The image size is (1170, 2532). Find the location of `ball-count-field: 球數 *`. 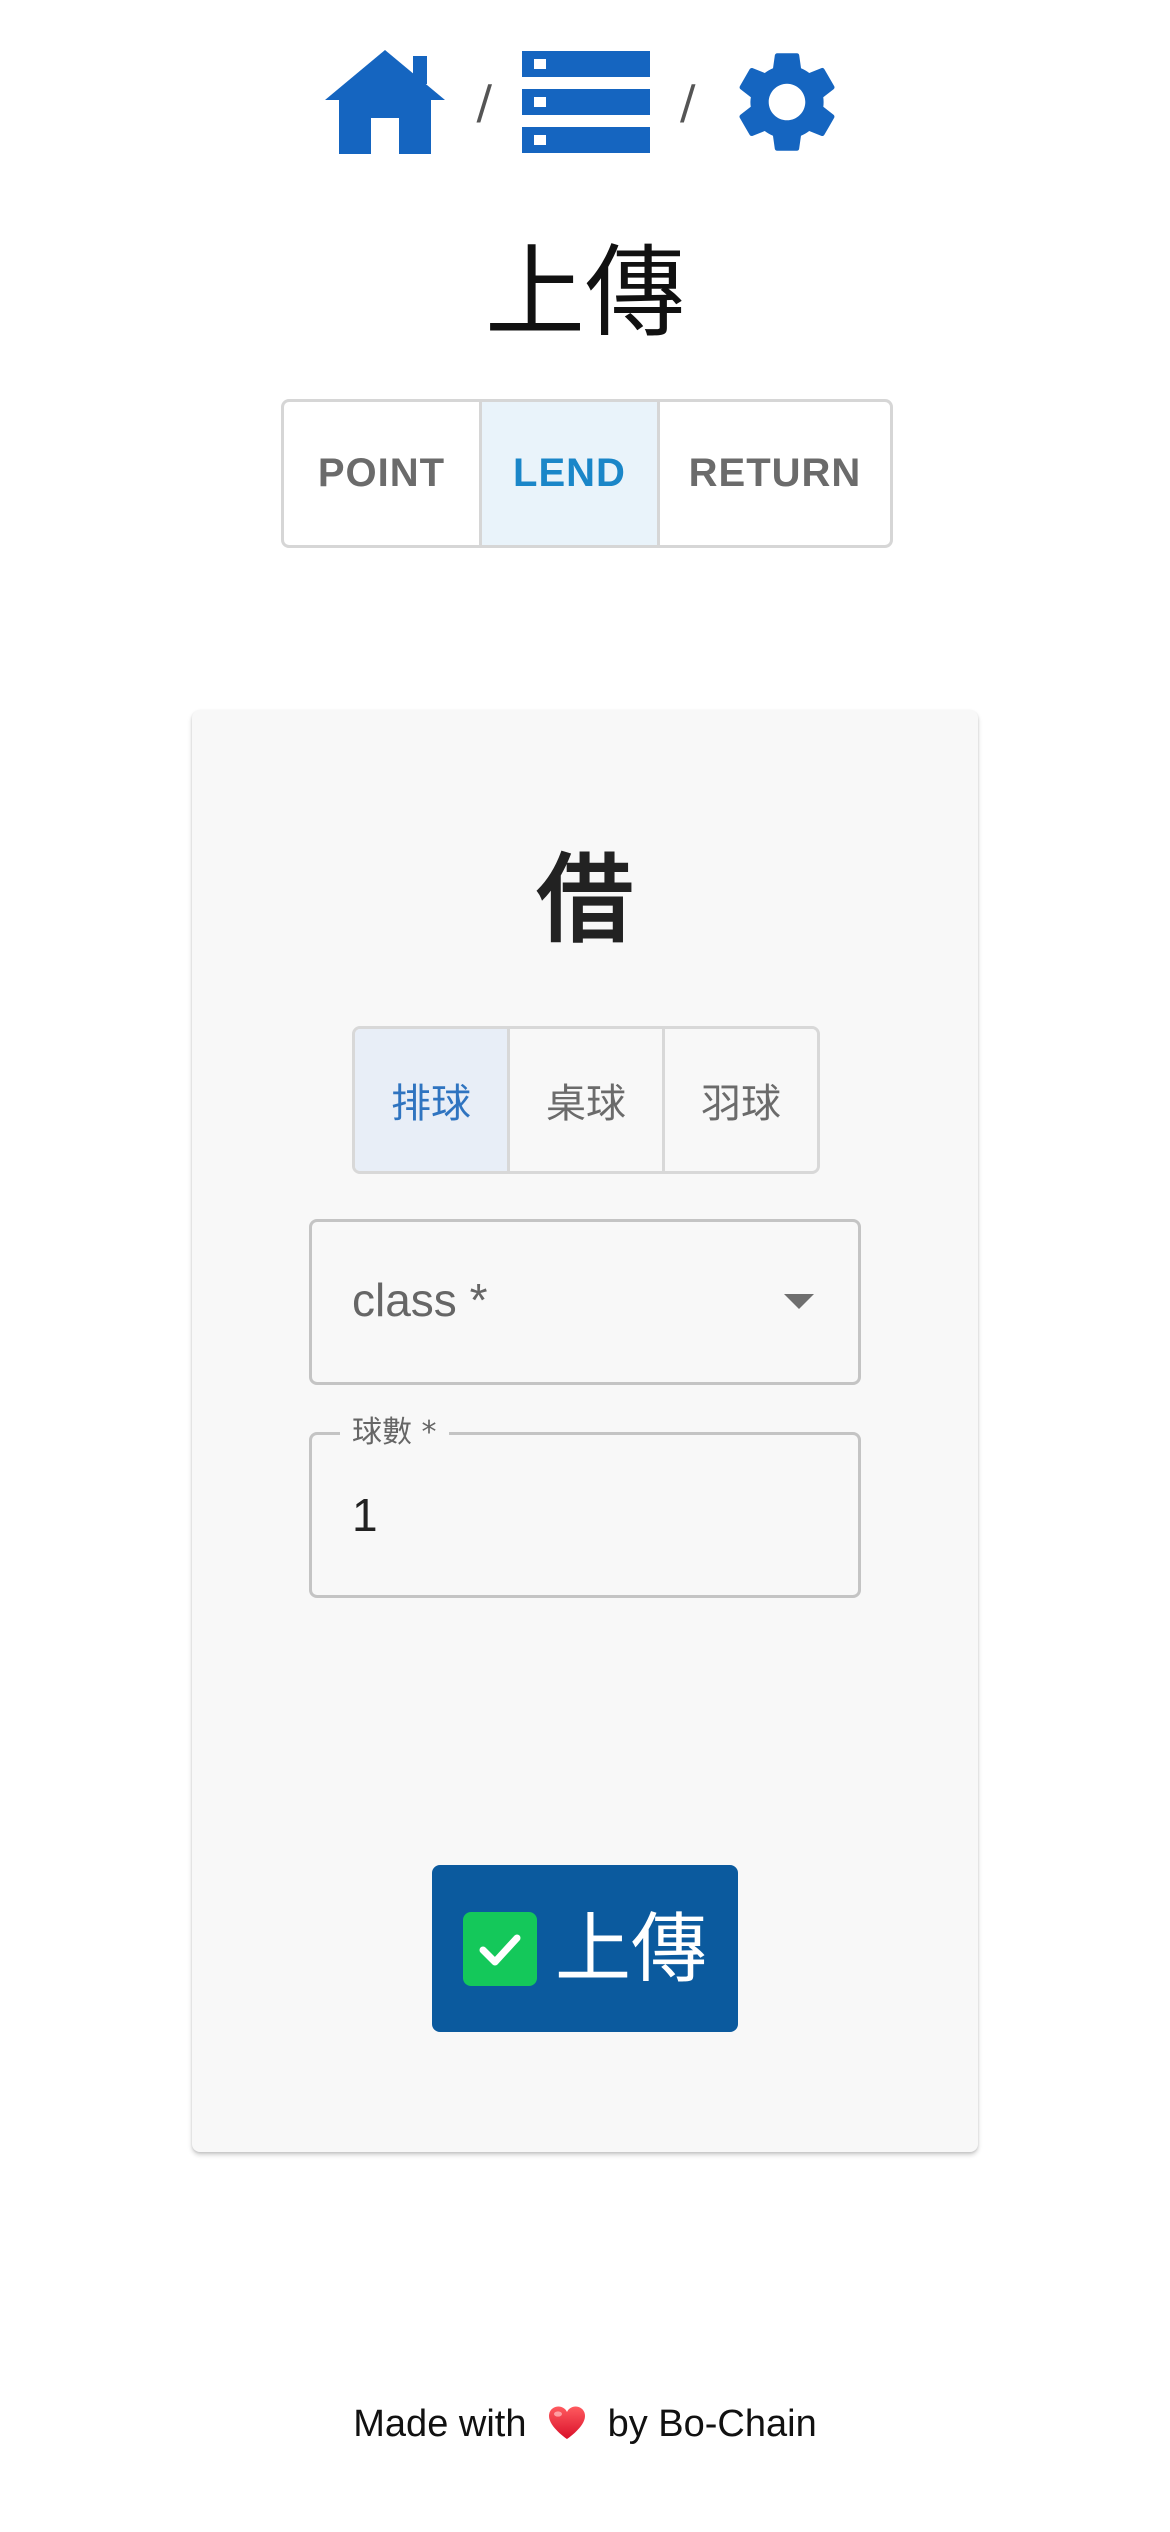

ball-count-field: 球數 * is located at coordinates (585, 1504).